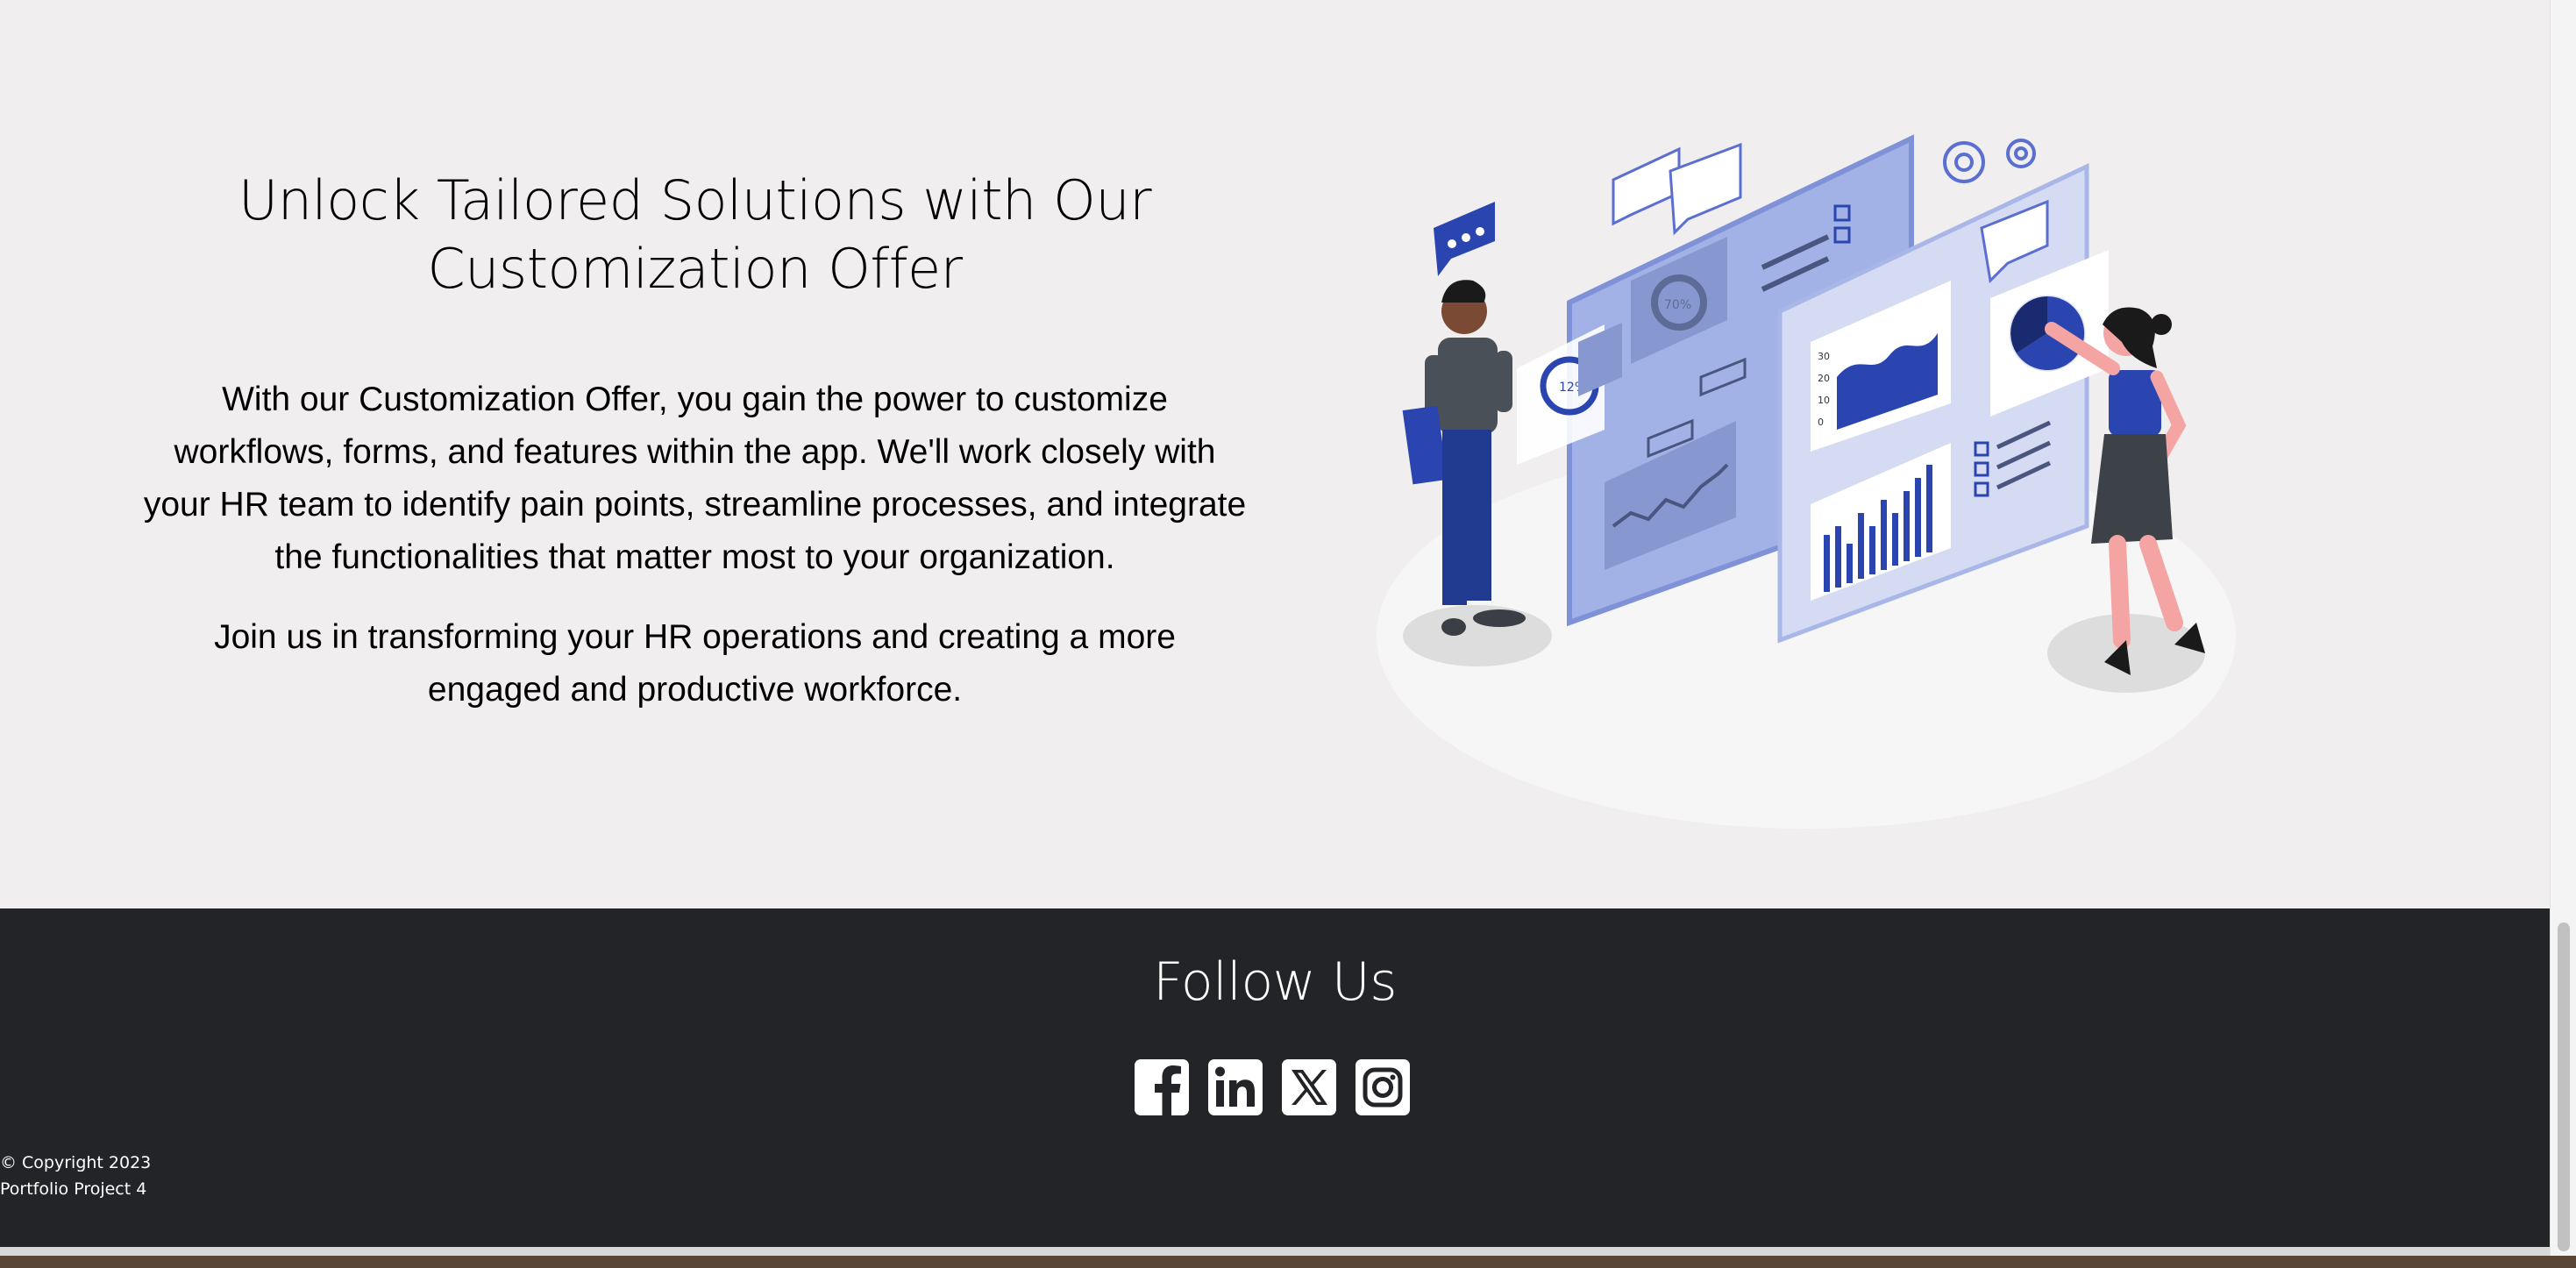 The width and height of the screenshot is (2576, 1268). I want to click on scrollbar-thumb, so click(2564, 1087).